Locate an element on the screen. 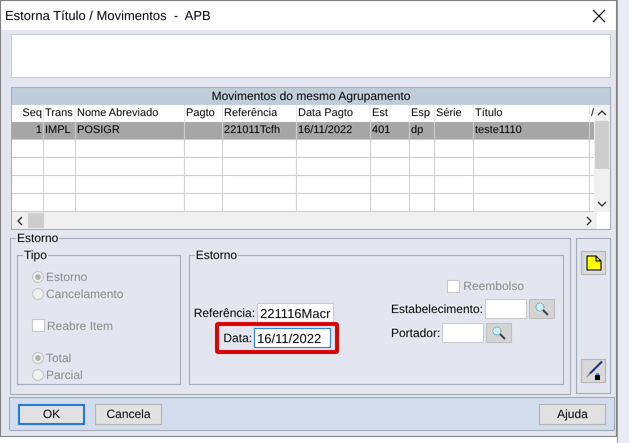 This screenshot has width=629, height=443. chevron-left-icon is located at coordinates (20, 221).